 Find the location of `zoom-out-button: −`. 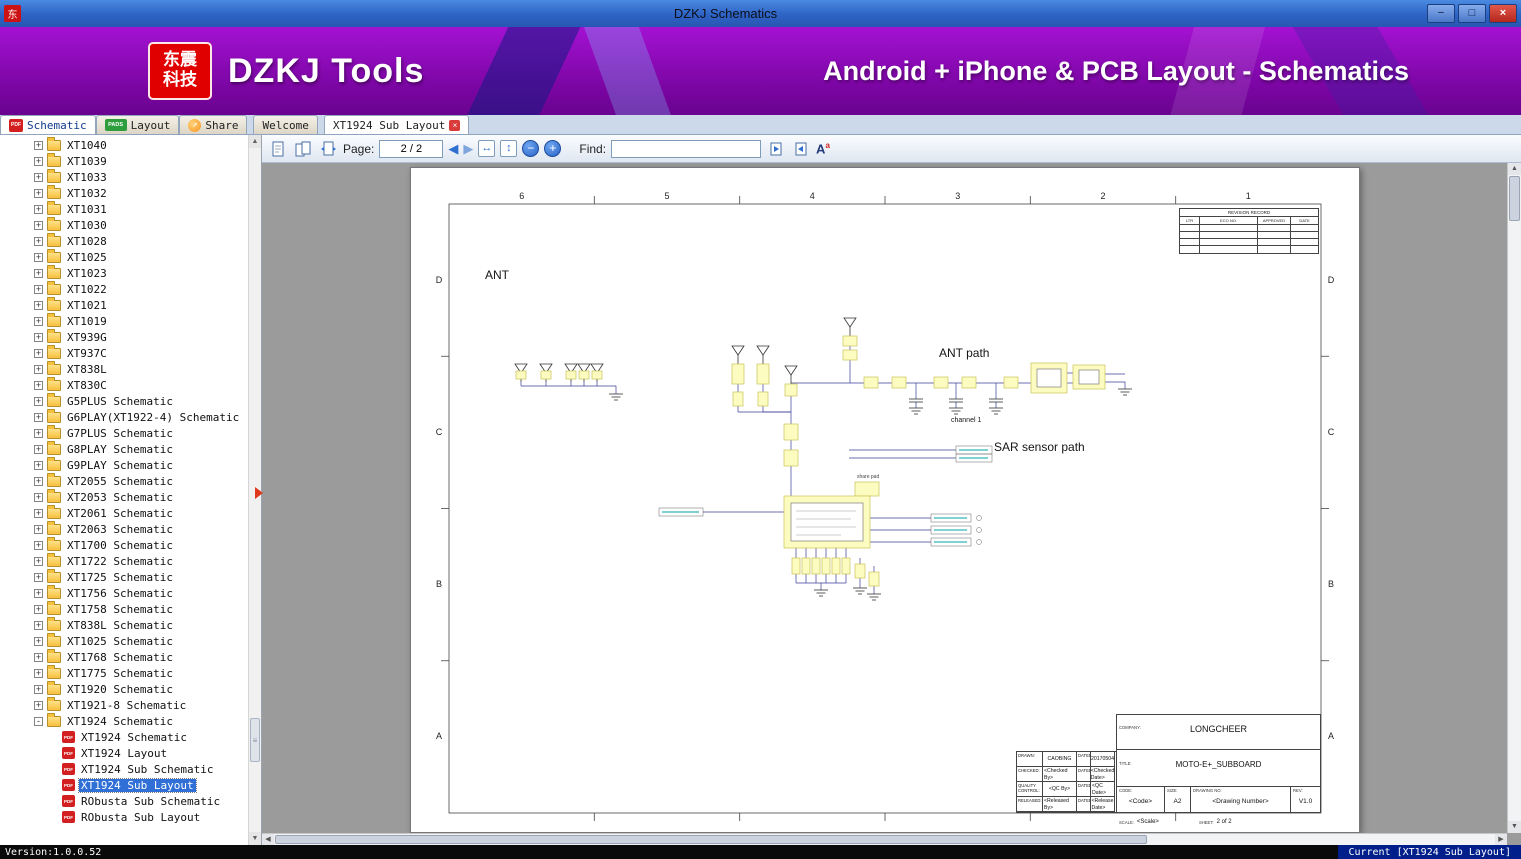

zoom-out-button: − is located at coordinates (531, 148).